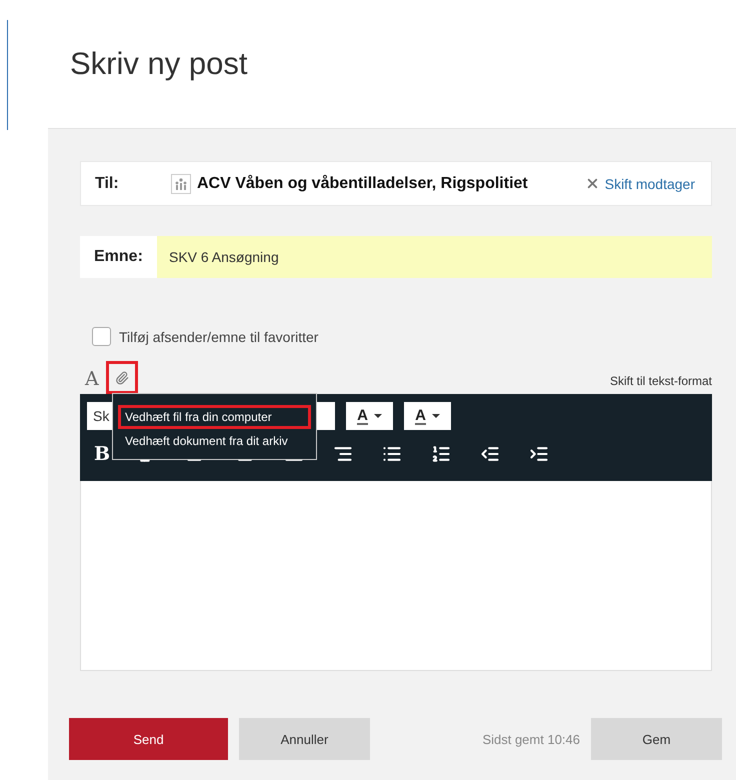  Describe the element at coordinates (656, 739) in the screenshot. I see `save-button: Gem` at that location.